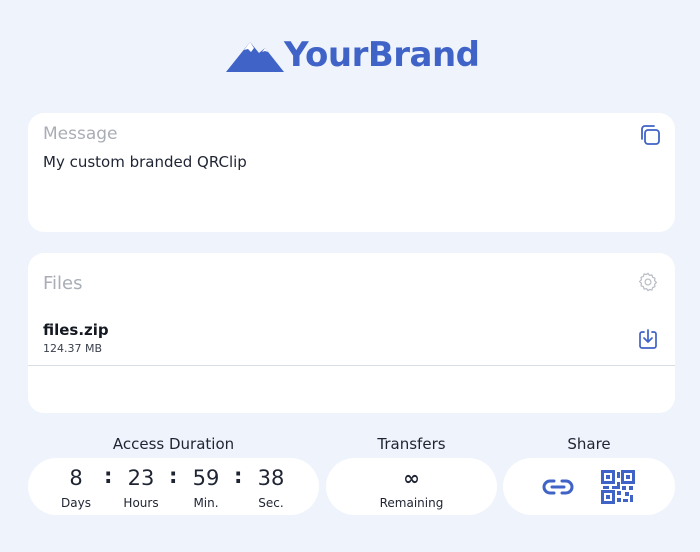 This screenshot has height=552, width=700. Describe the element at coordinates (80, 134) in the screenshot. I see `message-label: Message` at that location.